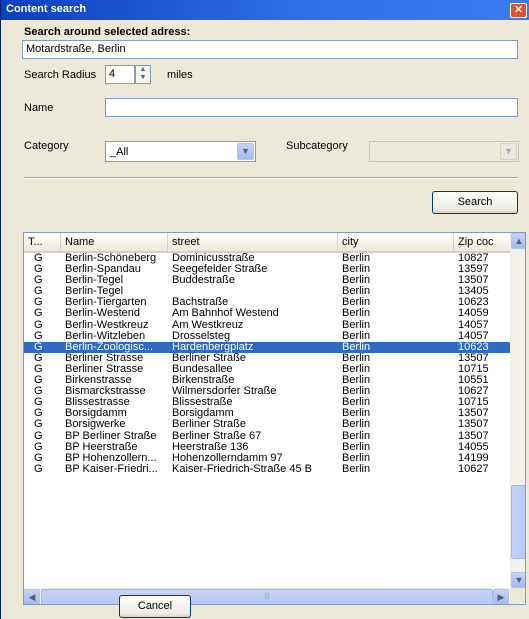 This screenshot has height=619, width=529. Describe the element at coordinates (180, 151) in the screenshot. I see `category-select: _All ▼` at that location.